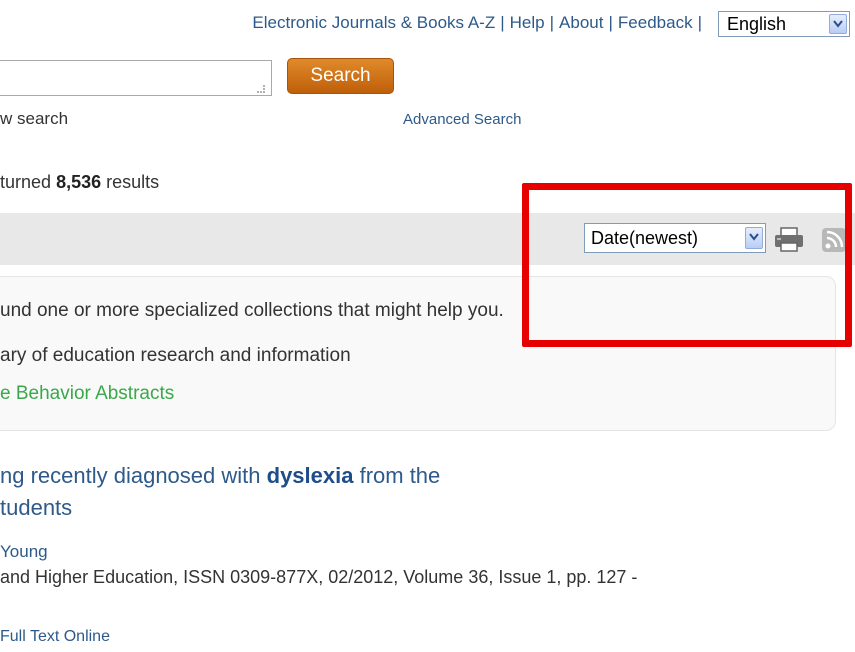 This screenshot has width=855, height=652. What do you see at coordinates (133, 182) in the screenshot?
I see `results-suffix: results` at bounding box center [133, 182].